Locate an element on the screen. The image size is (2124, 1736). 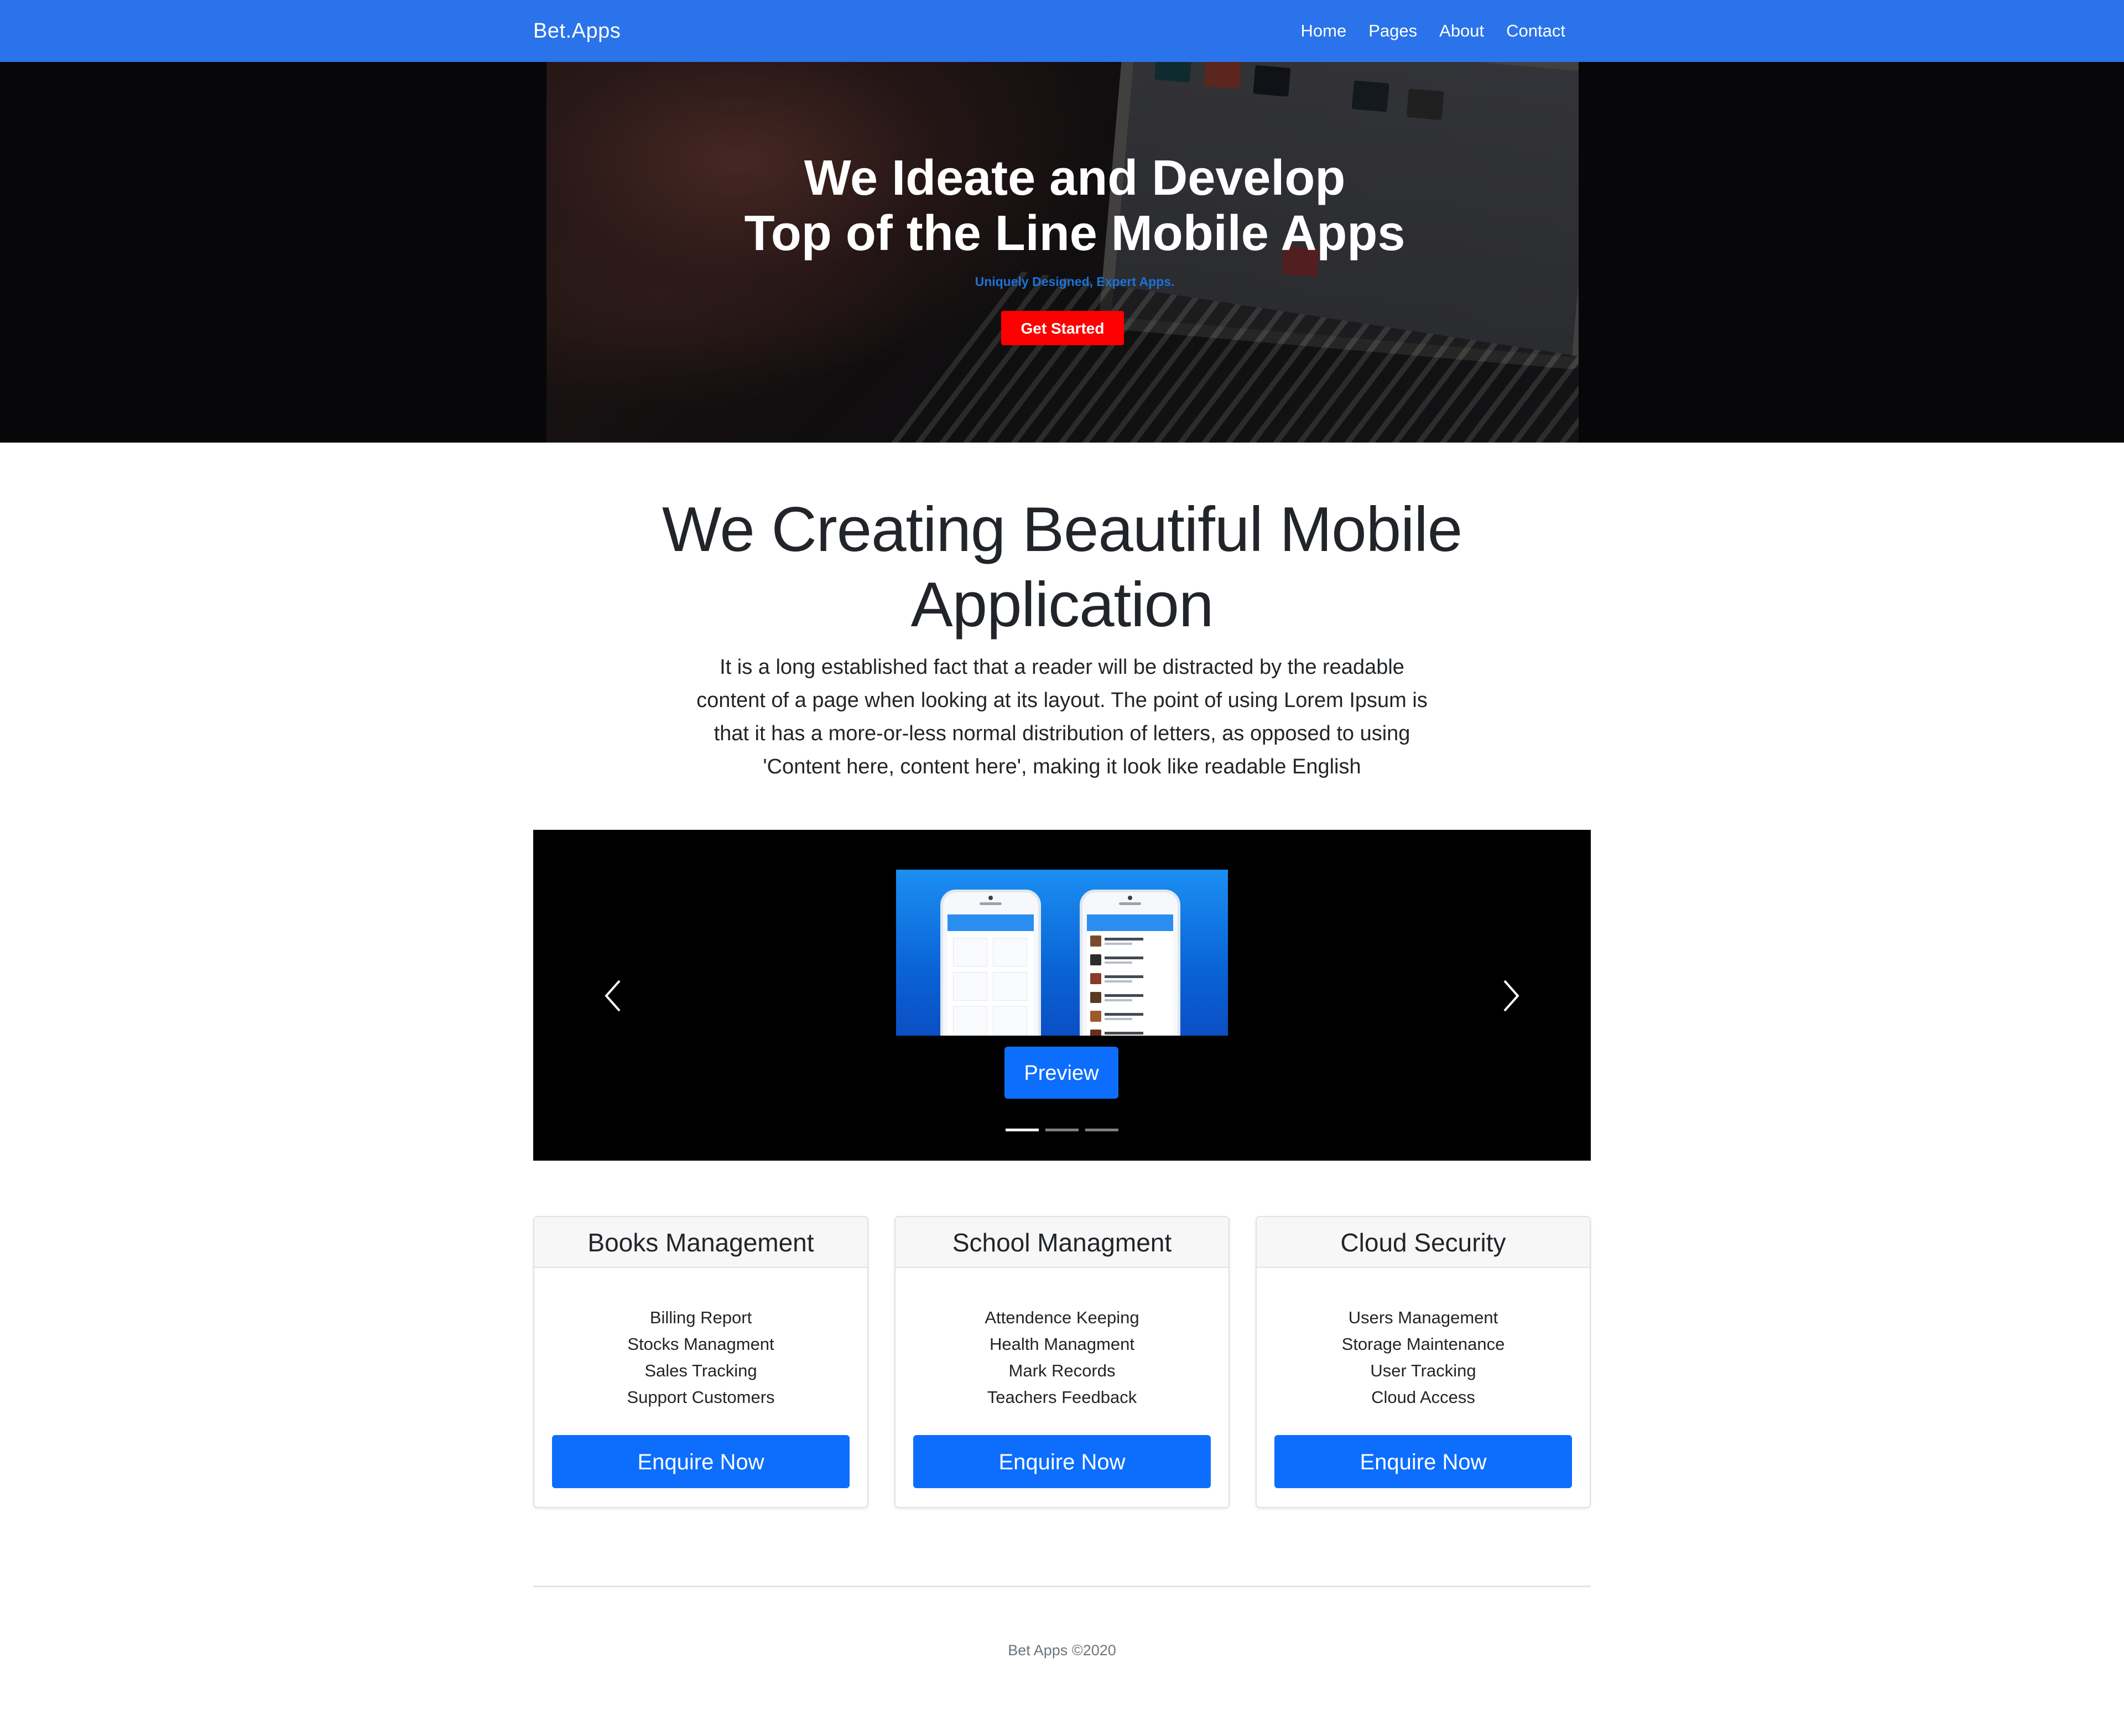
nav-link-about: About is located at coordinates (1461, 31).